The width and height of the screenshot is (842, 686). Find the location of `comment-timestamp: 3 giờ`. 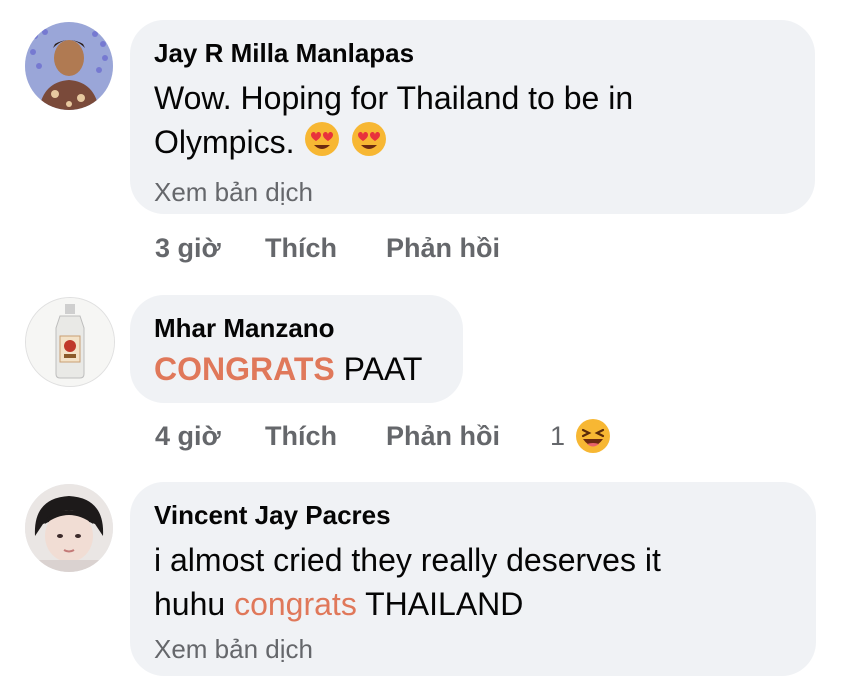

comment-timestamp: 3 giờ is located at coordinates (188, 248).